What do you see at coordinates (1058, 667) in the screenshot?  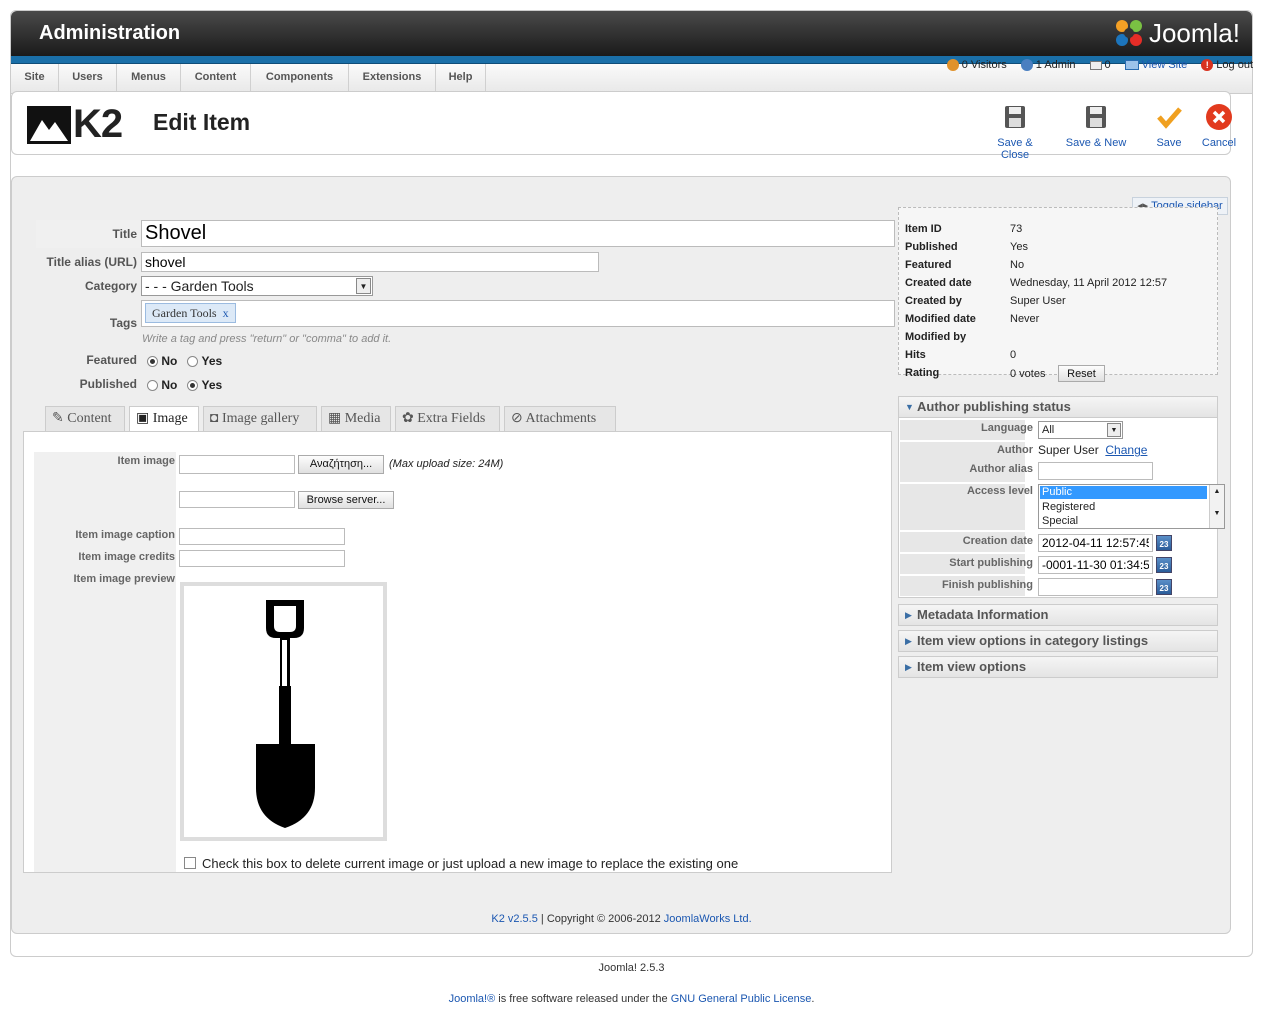 I see `item-view-options-header: ▶ Item view options` at bounding box center [1058, 667].